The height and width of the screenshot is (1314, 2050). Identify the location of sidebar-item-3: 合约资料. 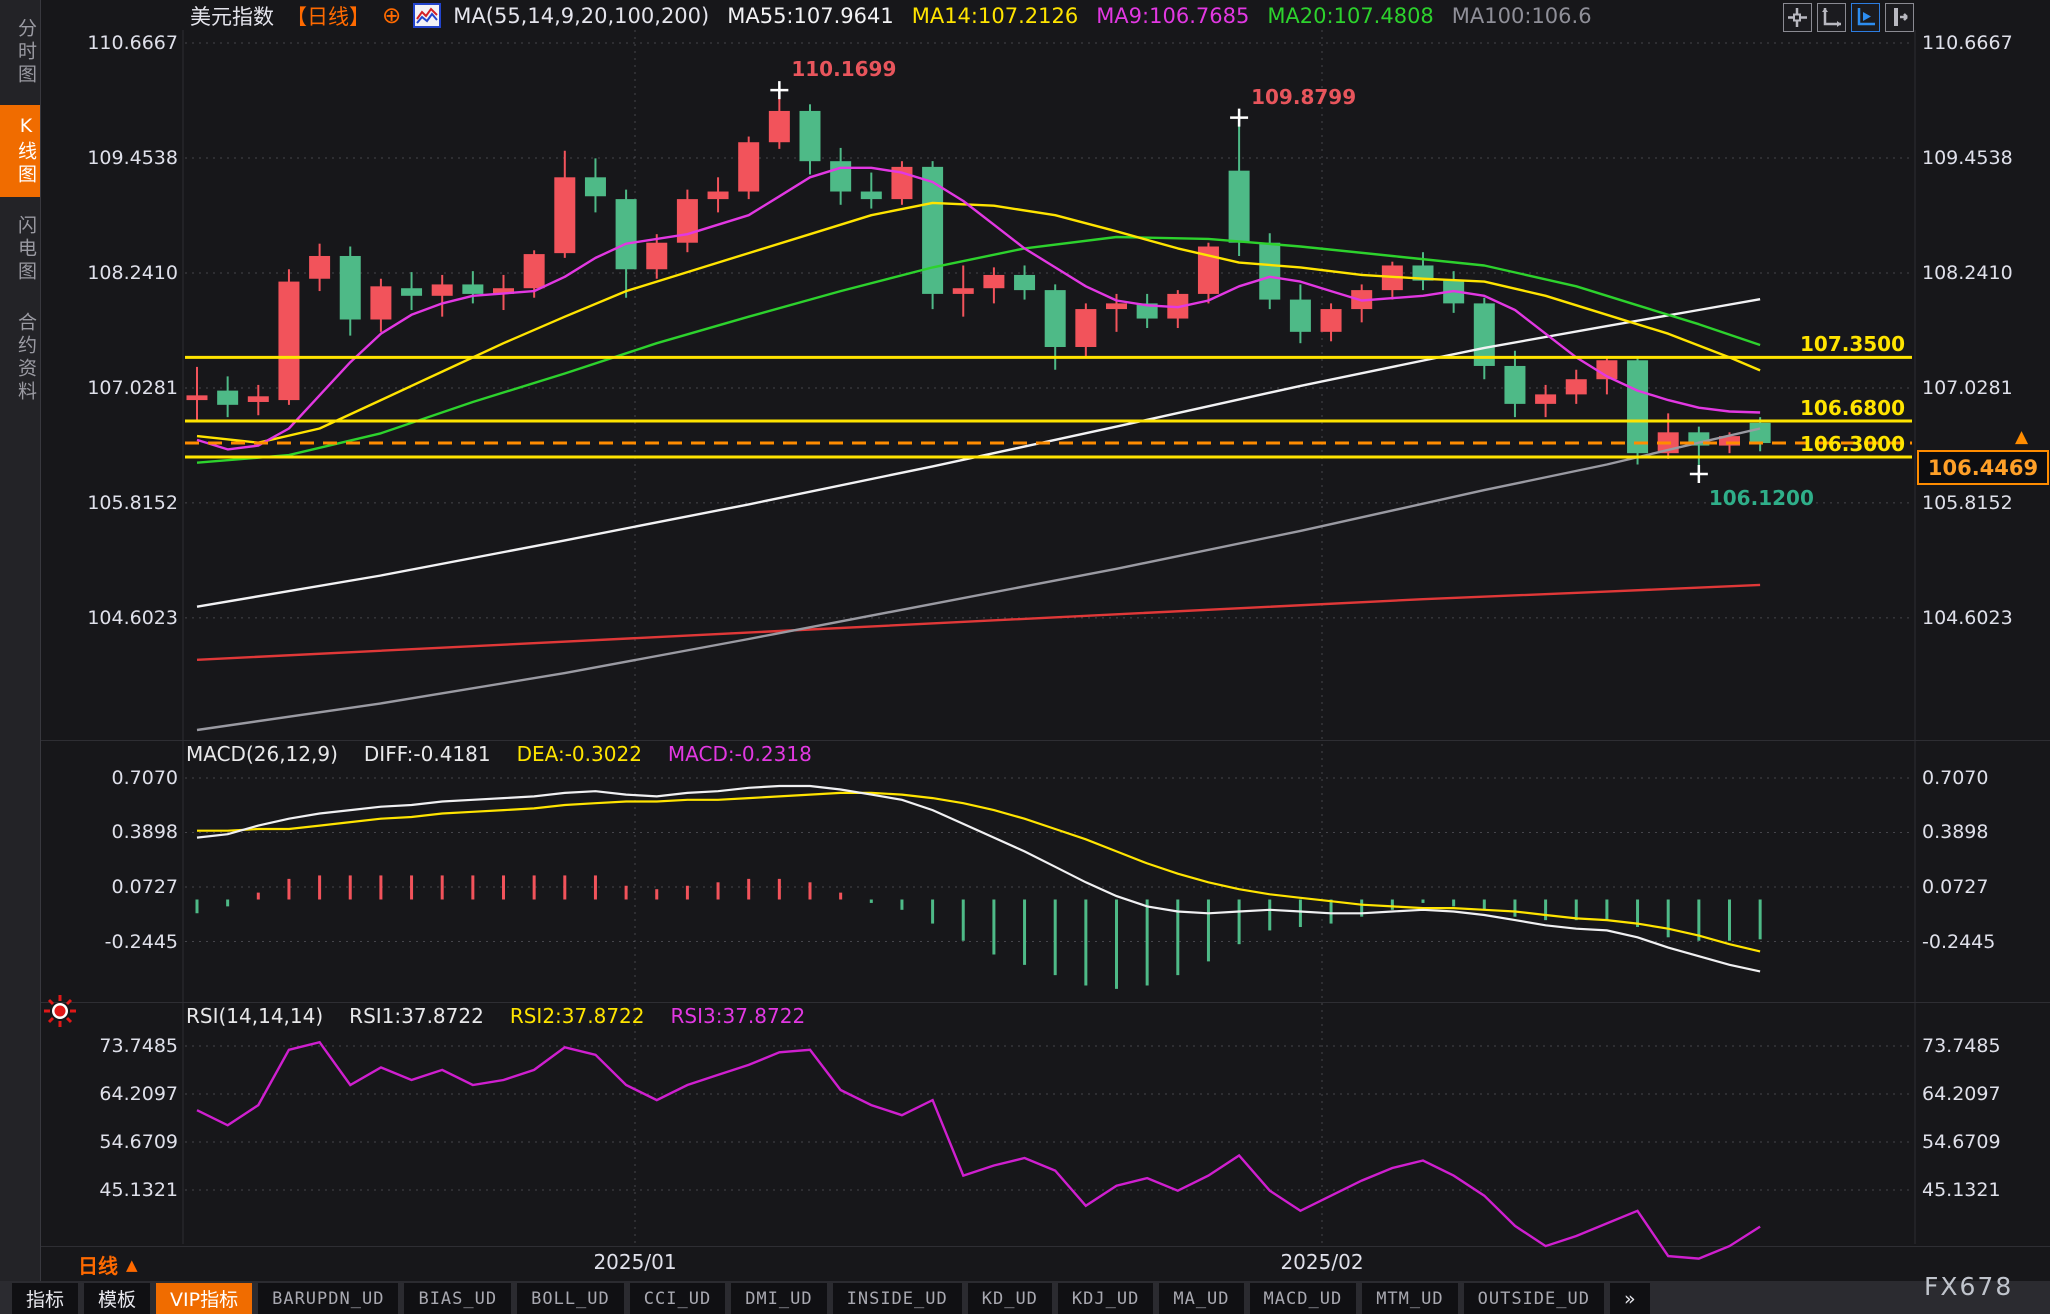
(20, 358).